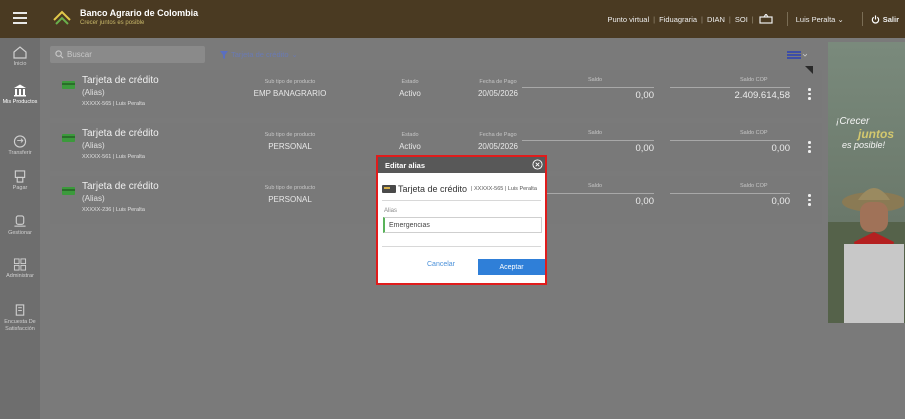 The height and width of the screenshot is (419, 905). I want to click on sidebar-item-pagar: Pagar, so click(20, 181).